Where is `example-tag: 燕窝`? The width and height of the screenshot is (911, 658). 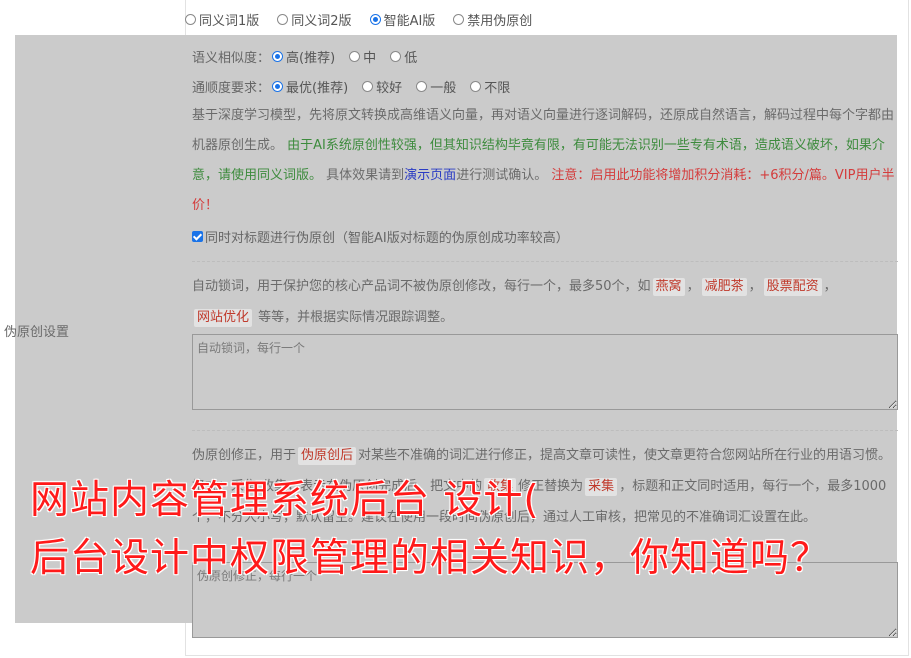
example-tag: 燕窝 is located at coordinates (668, 287).